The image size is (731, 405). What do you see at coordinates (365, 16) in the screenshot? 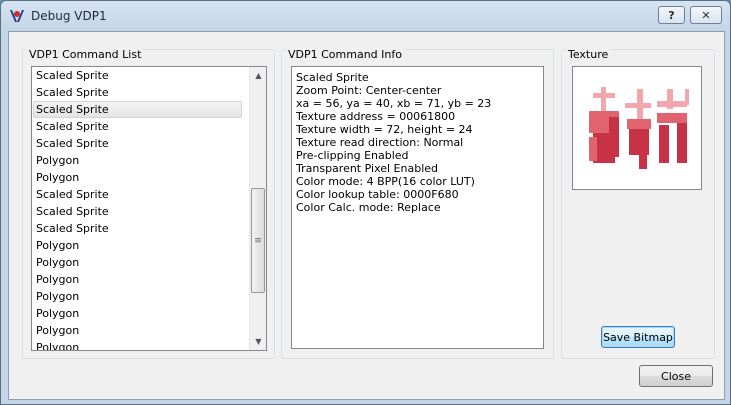
I see `title-bar: Debug VDP1 ? ✕` at bounding box center [365, 16].